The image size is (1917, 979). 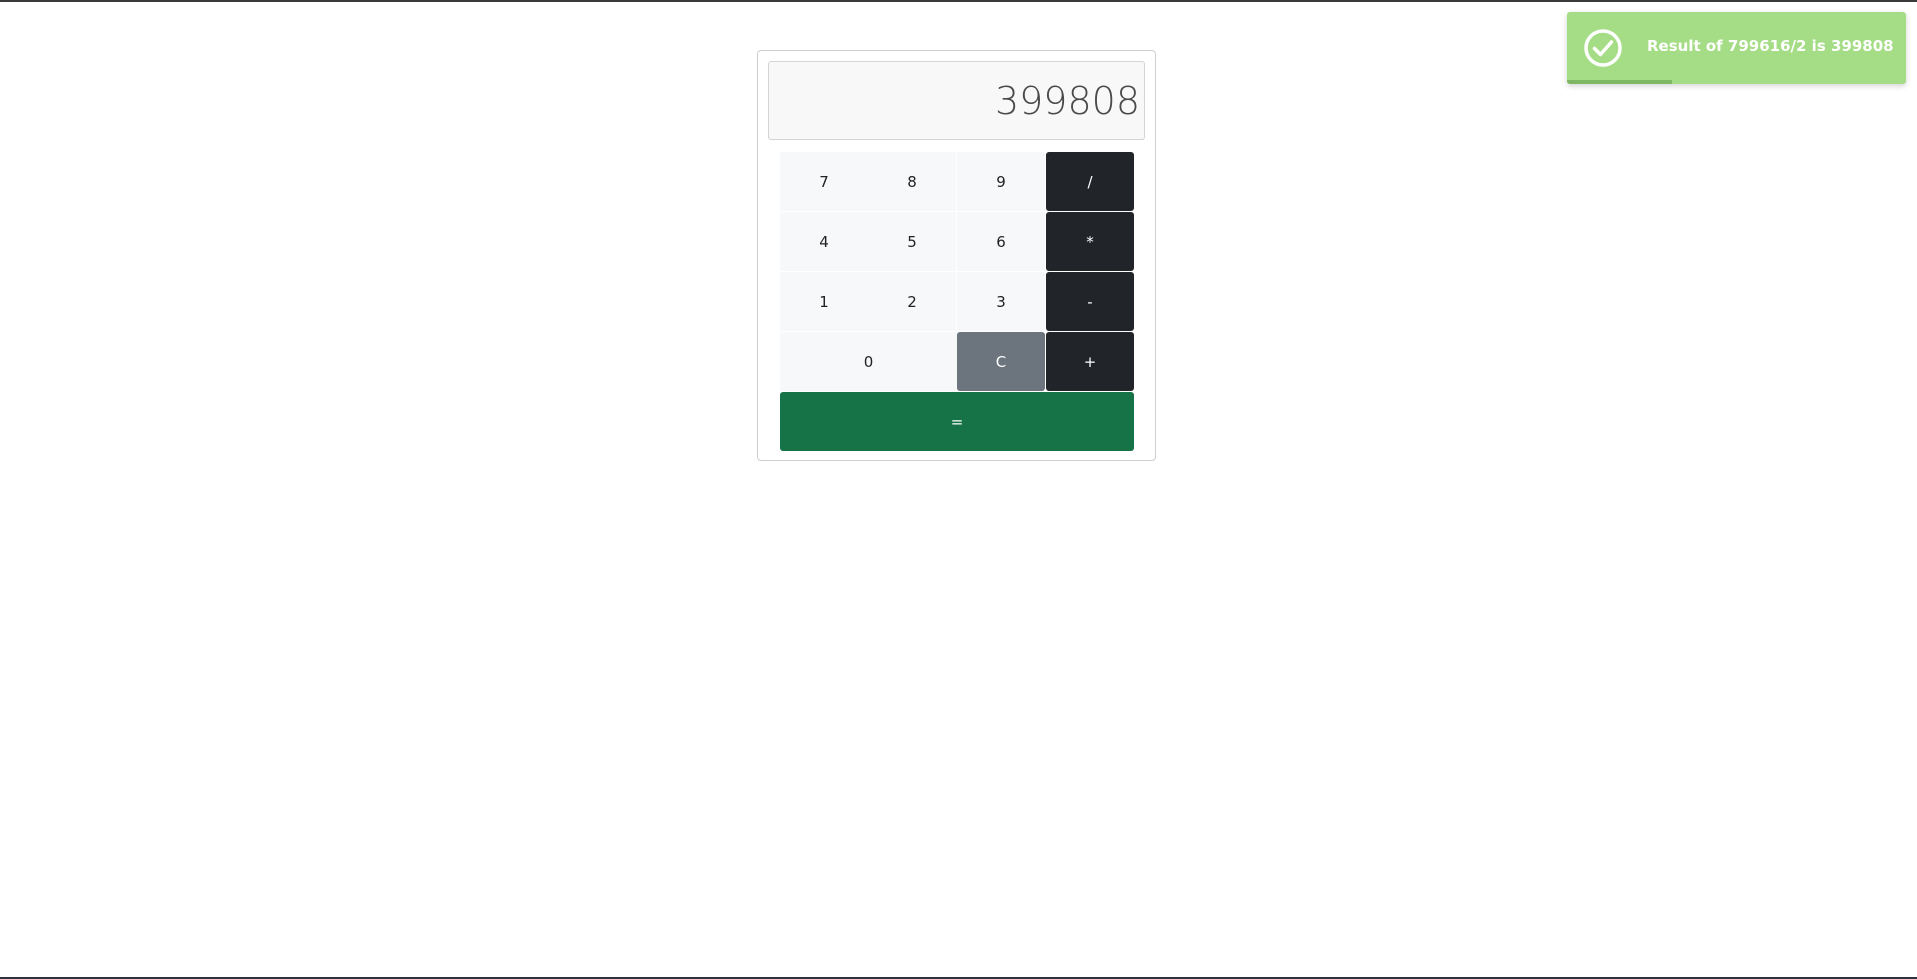 I want to click on check-circle-icon, so click(x=1603, y=48).